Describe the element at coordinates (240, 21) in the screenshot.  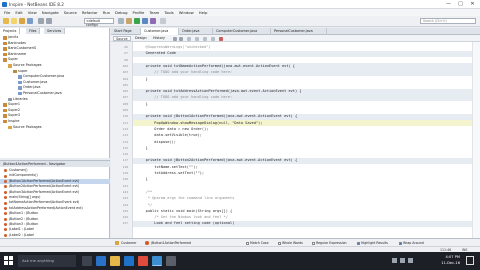
I see `toolbar: <default config> Search (Ctrl+I)` at that location.